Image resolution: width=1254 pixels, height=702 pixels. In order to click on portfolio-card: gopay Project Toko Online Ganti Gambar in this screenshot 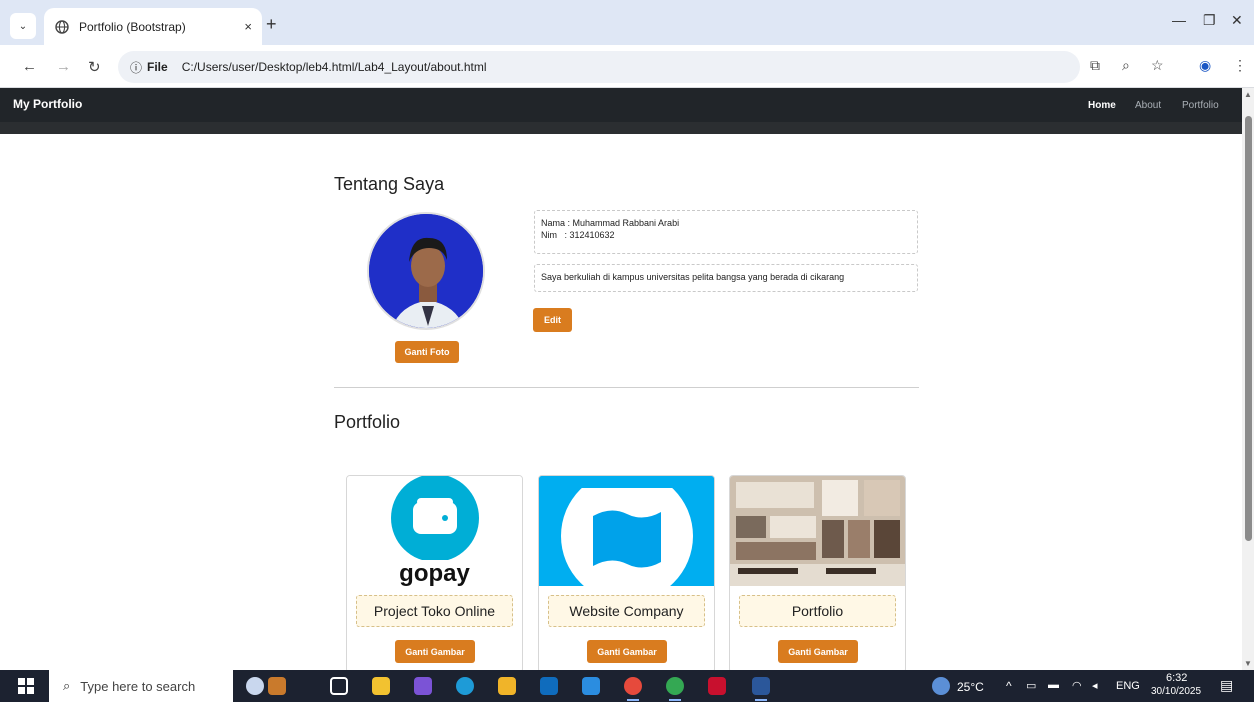, I will do `click(434, 572)`.